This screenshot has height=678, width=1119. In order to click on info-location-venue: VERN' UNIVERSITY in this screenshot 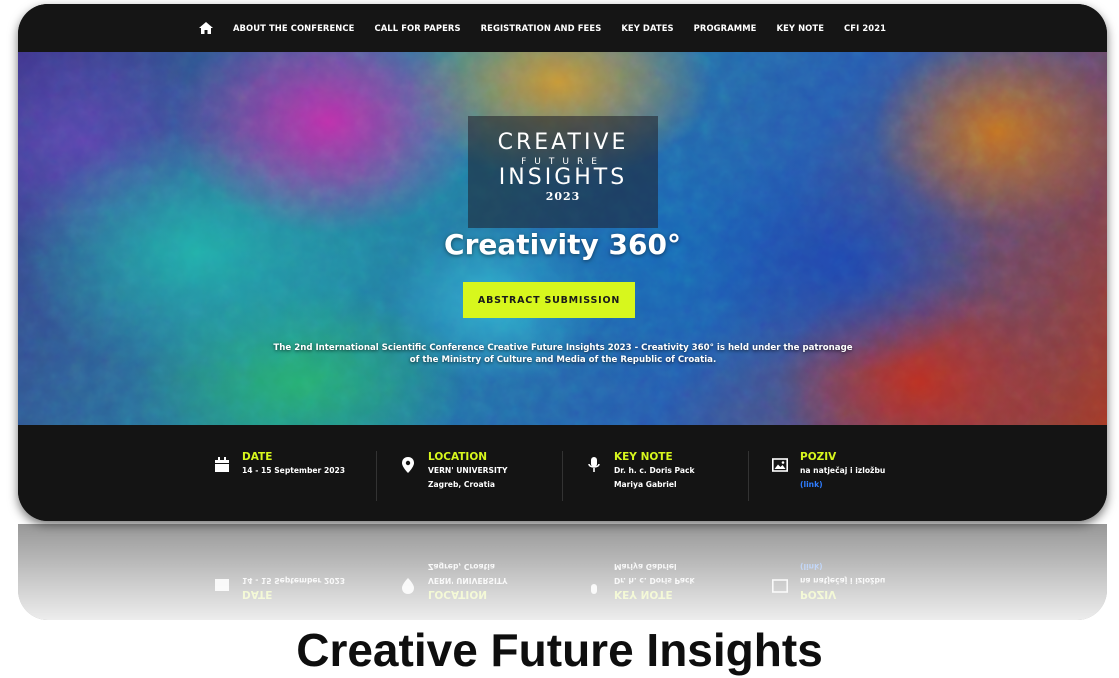, I will do `click(468, 470)`.